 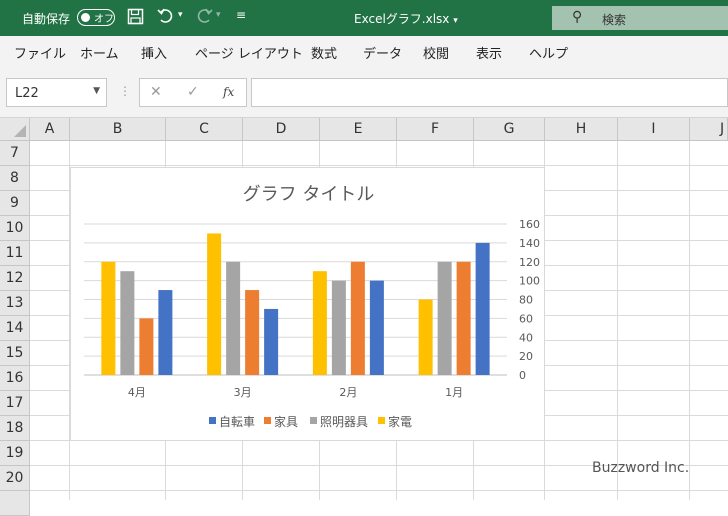 What do you see at coordinates (364, 71) in the screenshot?
I see `ribbon-collapsed` at bounding box center [364, 71].